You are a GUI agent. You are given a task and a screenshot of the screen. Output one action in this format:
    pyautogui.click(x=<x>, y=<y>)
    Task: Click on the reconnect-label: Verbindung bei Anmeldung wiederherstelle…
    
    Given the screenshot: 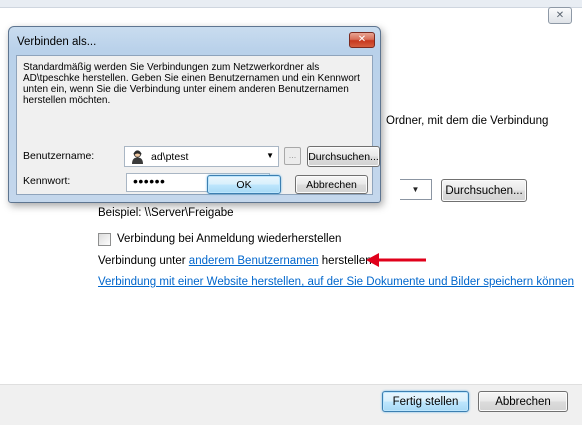 What is the action you would take?
    pyautogui.click(x=229, y=239)
    